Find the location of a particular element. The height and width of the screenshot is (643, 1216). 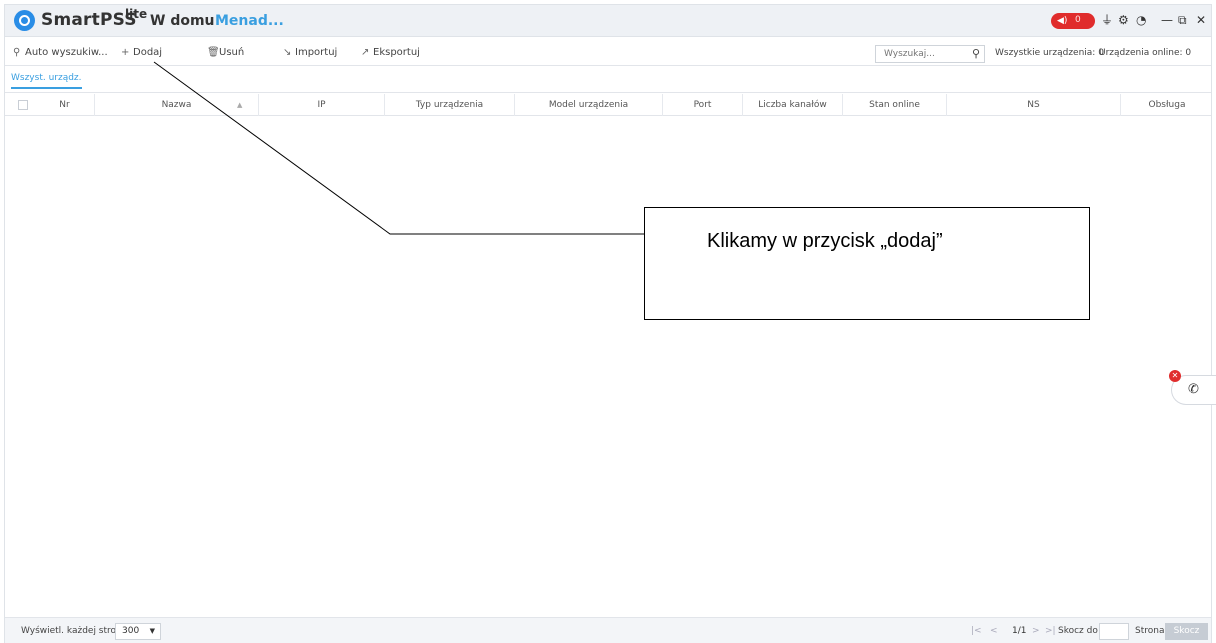

callout-text: Klikamy w przycisk „dodaj” is located at coordinates (825, 241).